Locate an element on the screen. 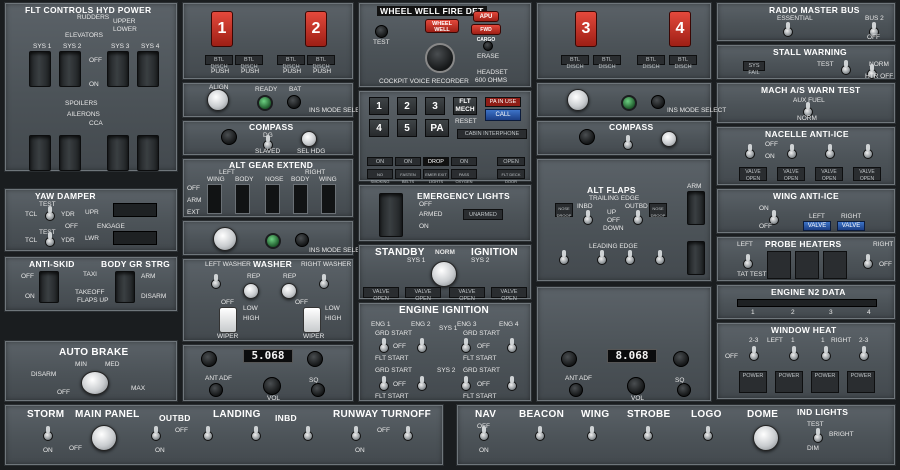 The image size is (900, 470). adf-vol-knob-left is located at coordinates (272, 386).